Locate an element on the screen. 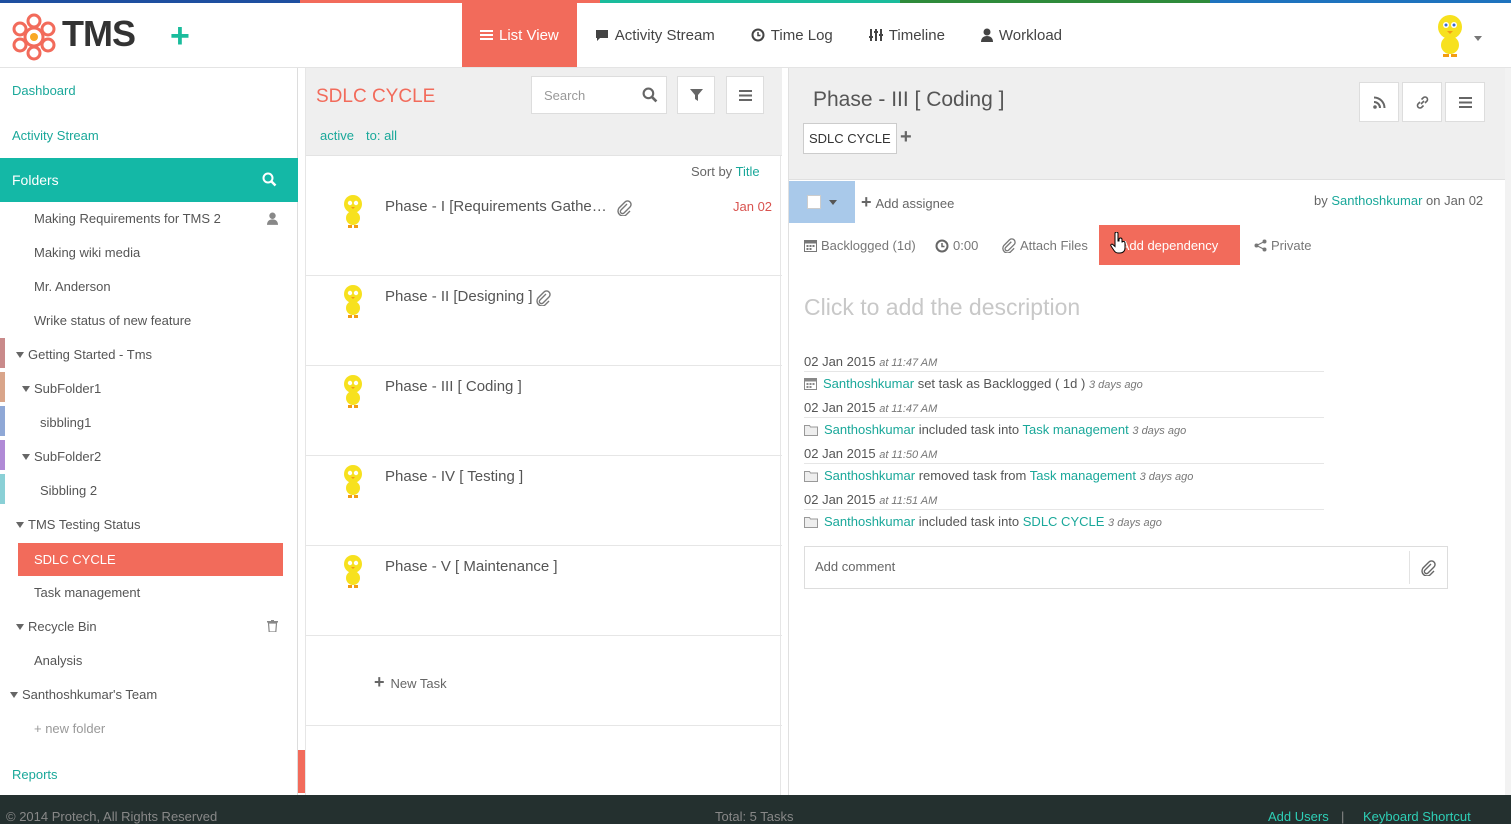 Image resolution: width=1511 pixels, height=824 pixels. activity-action: set task as Backlogged ( 1d ) is located at coordinates (1001, 383).